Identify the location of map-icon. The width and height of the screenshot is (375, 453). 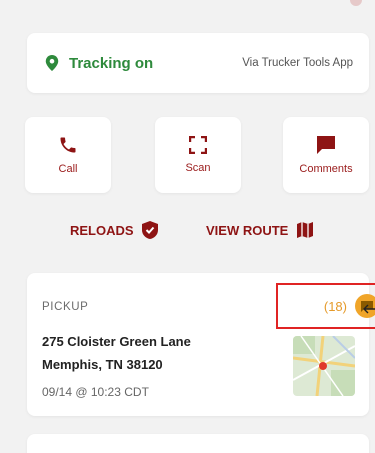
(305, 230).